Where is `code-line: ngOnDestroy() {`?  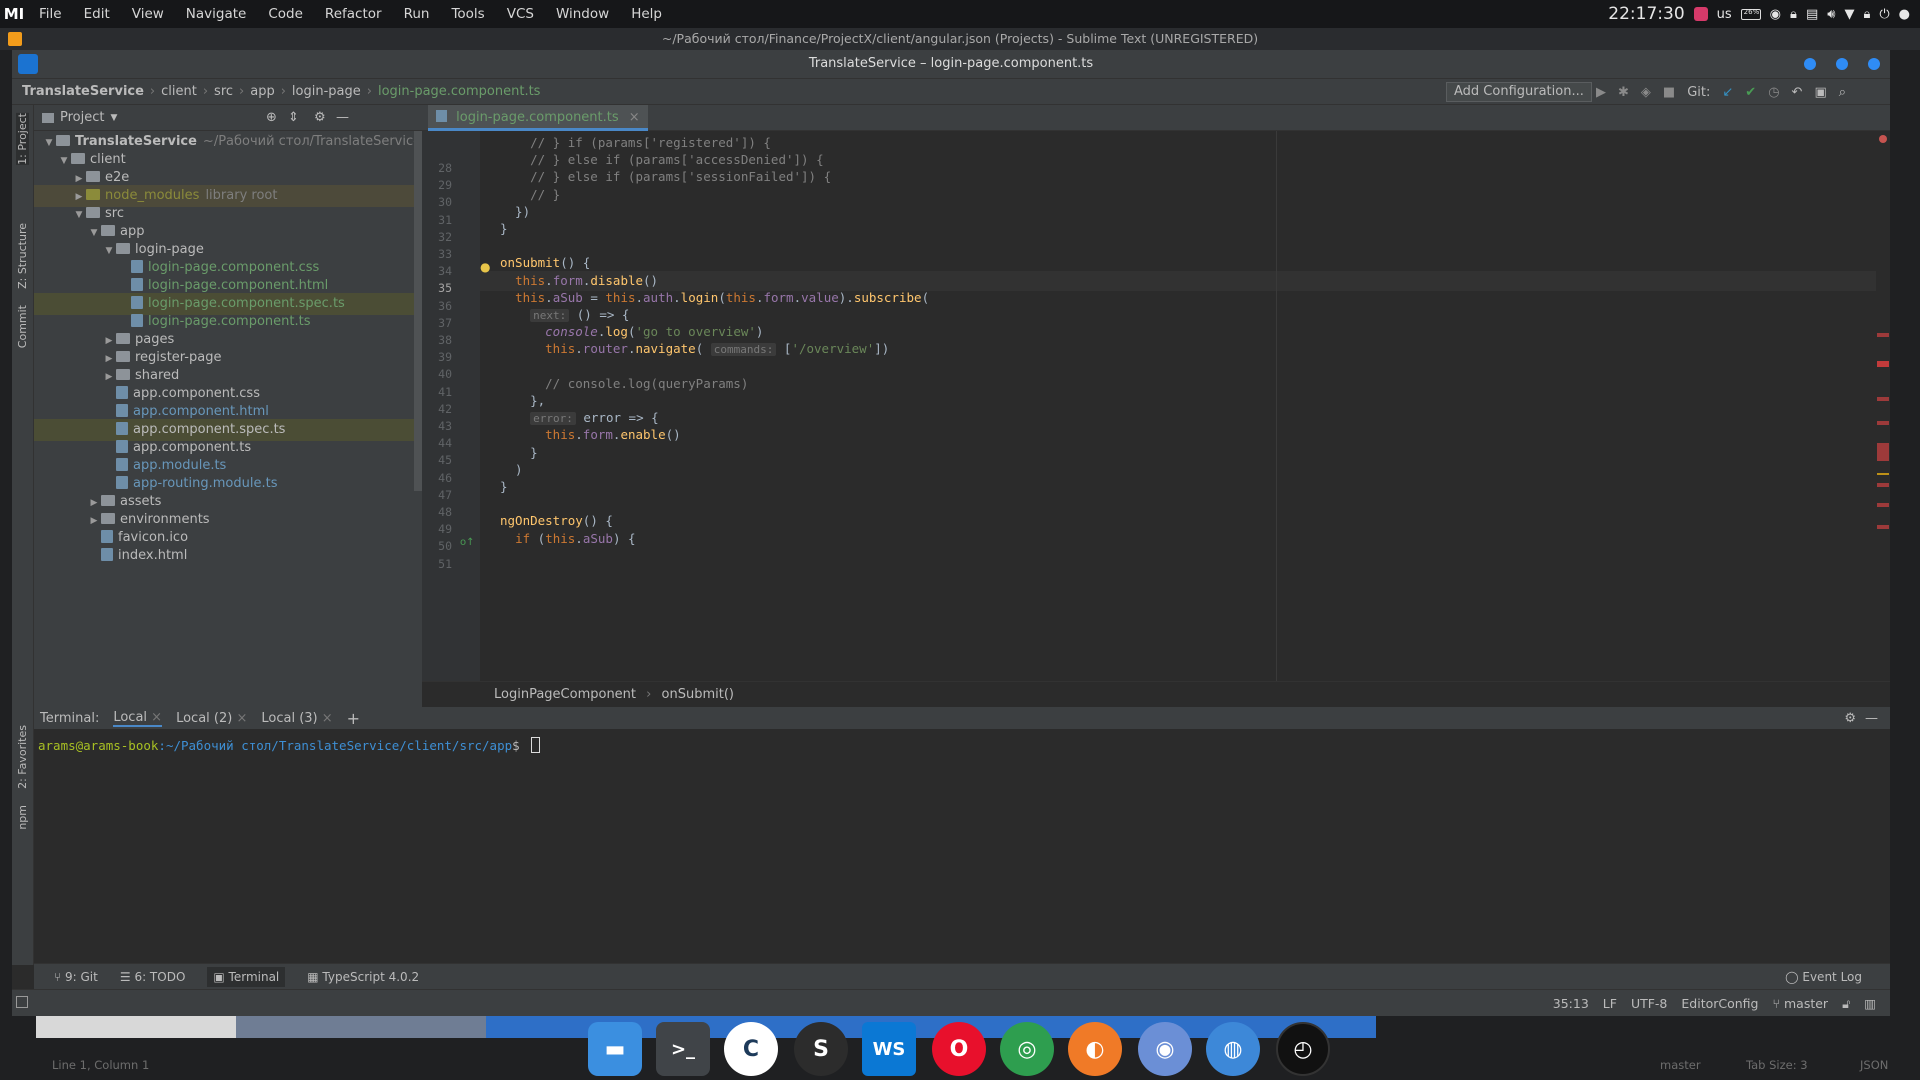
code-line: ngOnDestroy() { is located at coordinates (556, 520).